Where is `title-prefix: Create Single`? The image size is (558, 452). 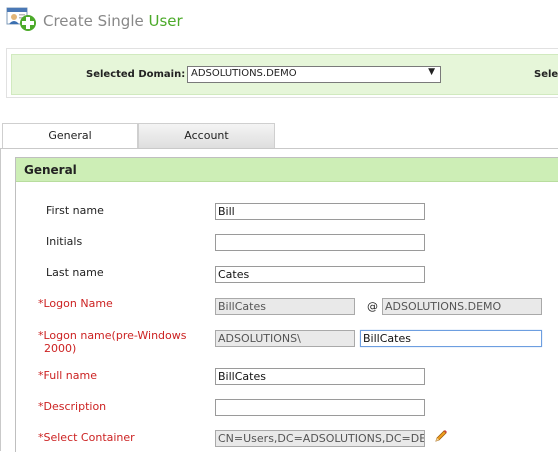 title-prefix: Create Single is located at coordinates (96, 21).